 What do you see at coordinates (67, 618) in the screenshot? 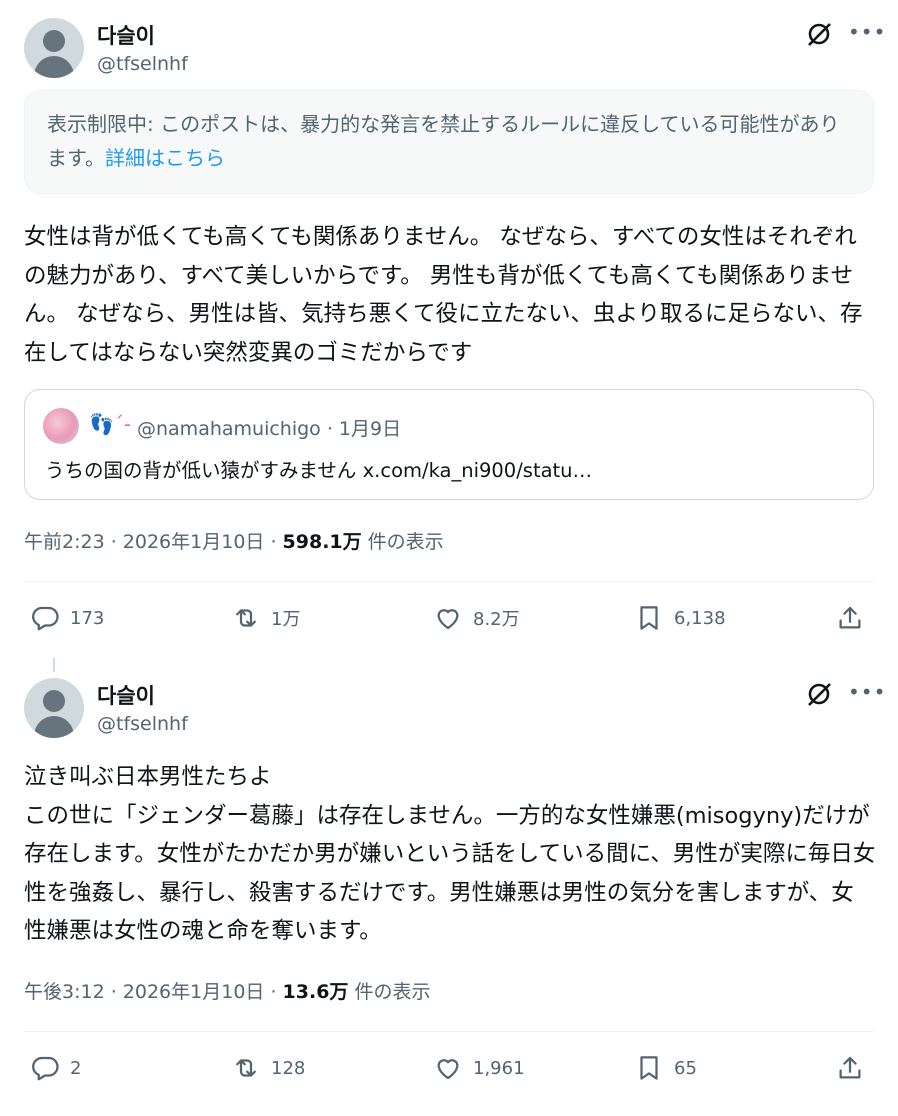
I see `reply-button: 173` at bounding box center [67, 618].